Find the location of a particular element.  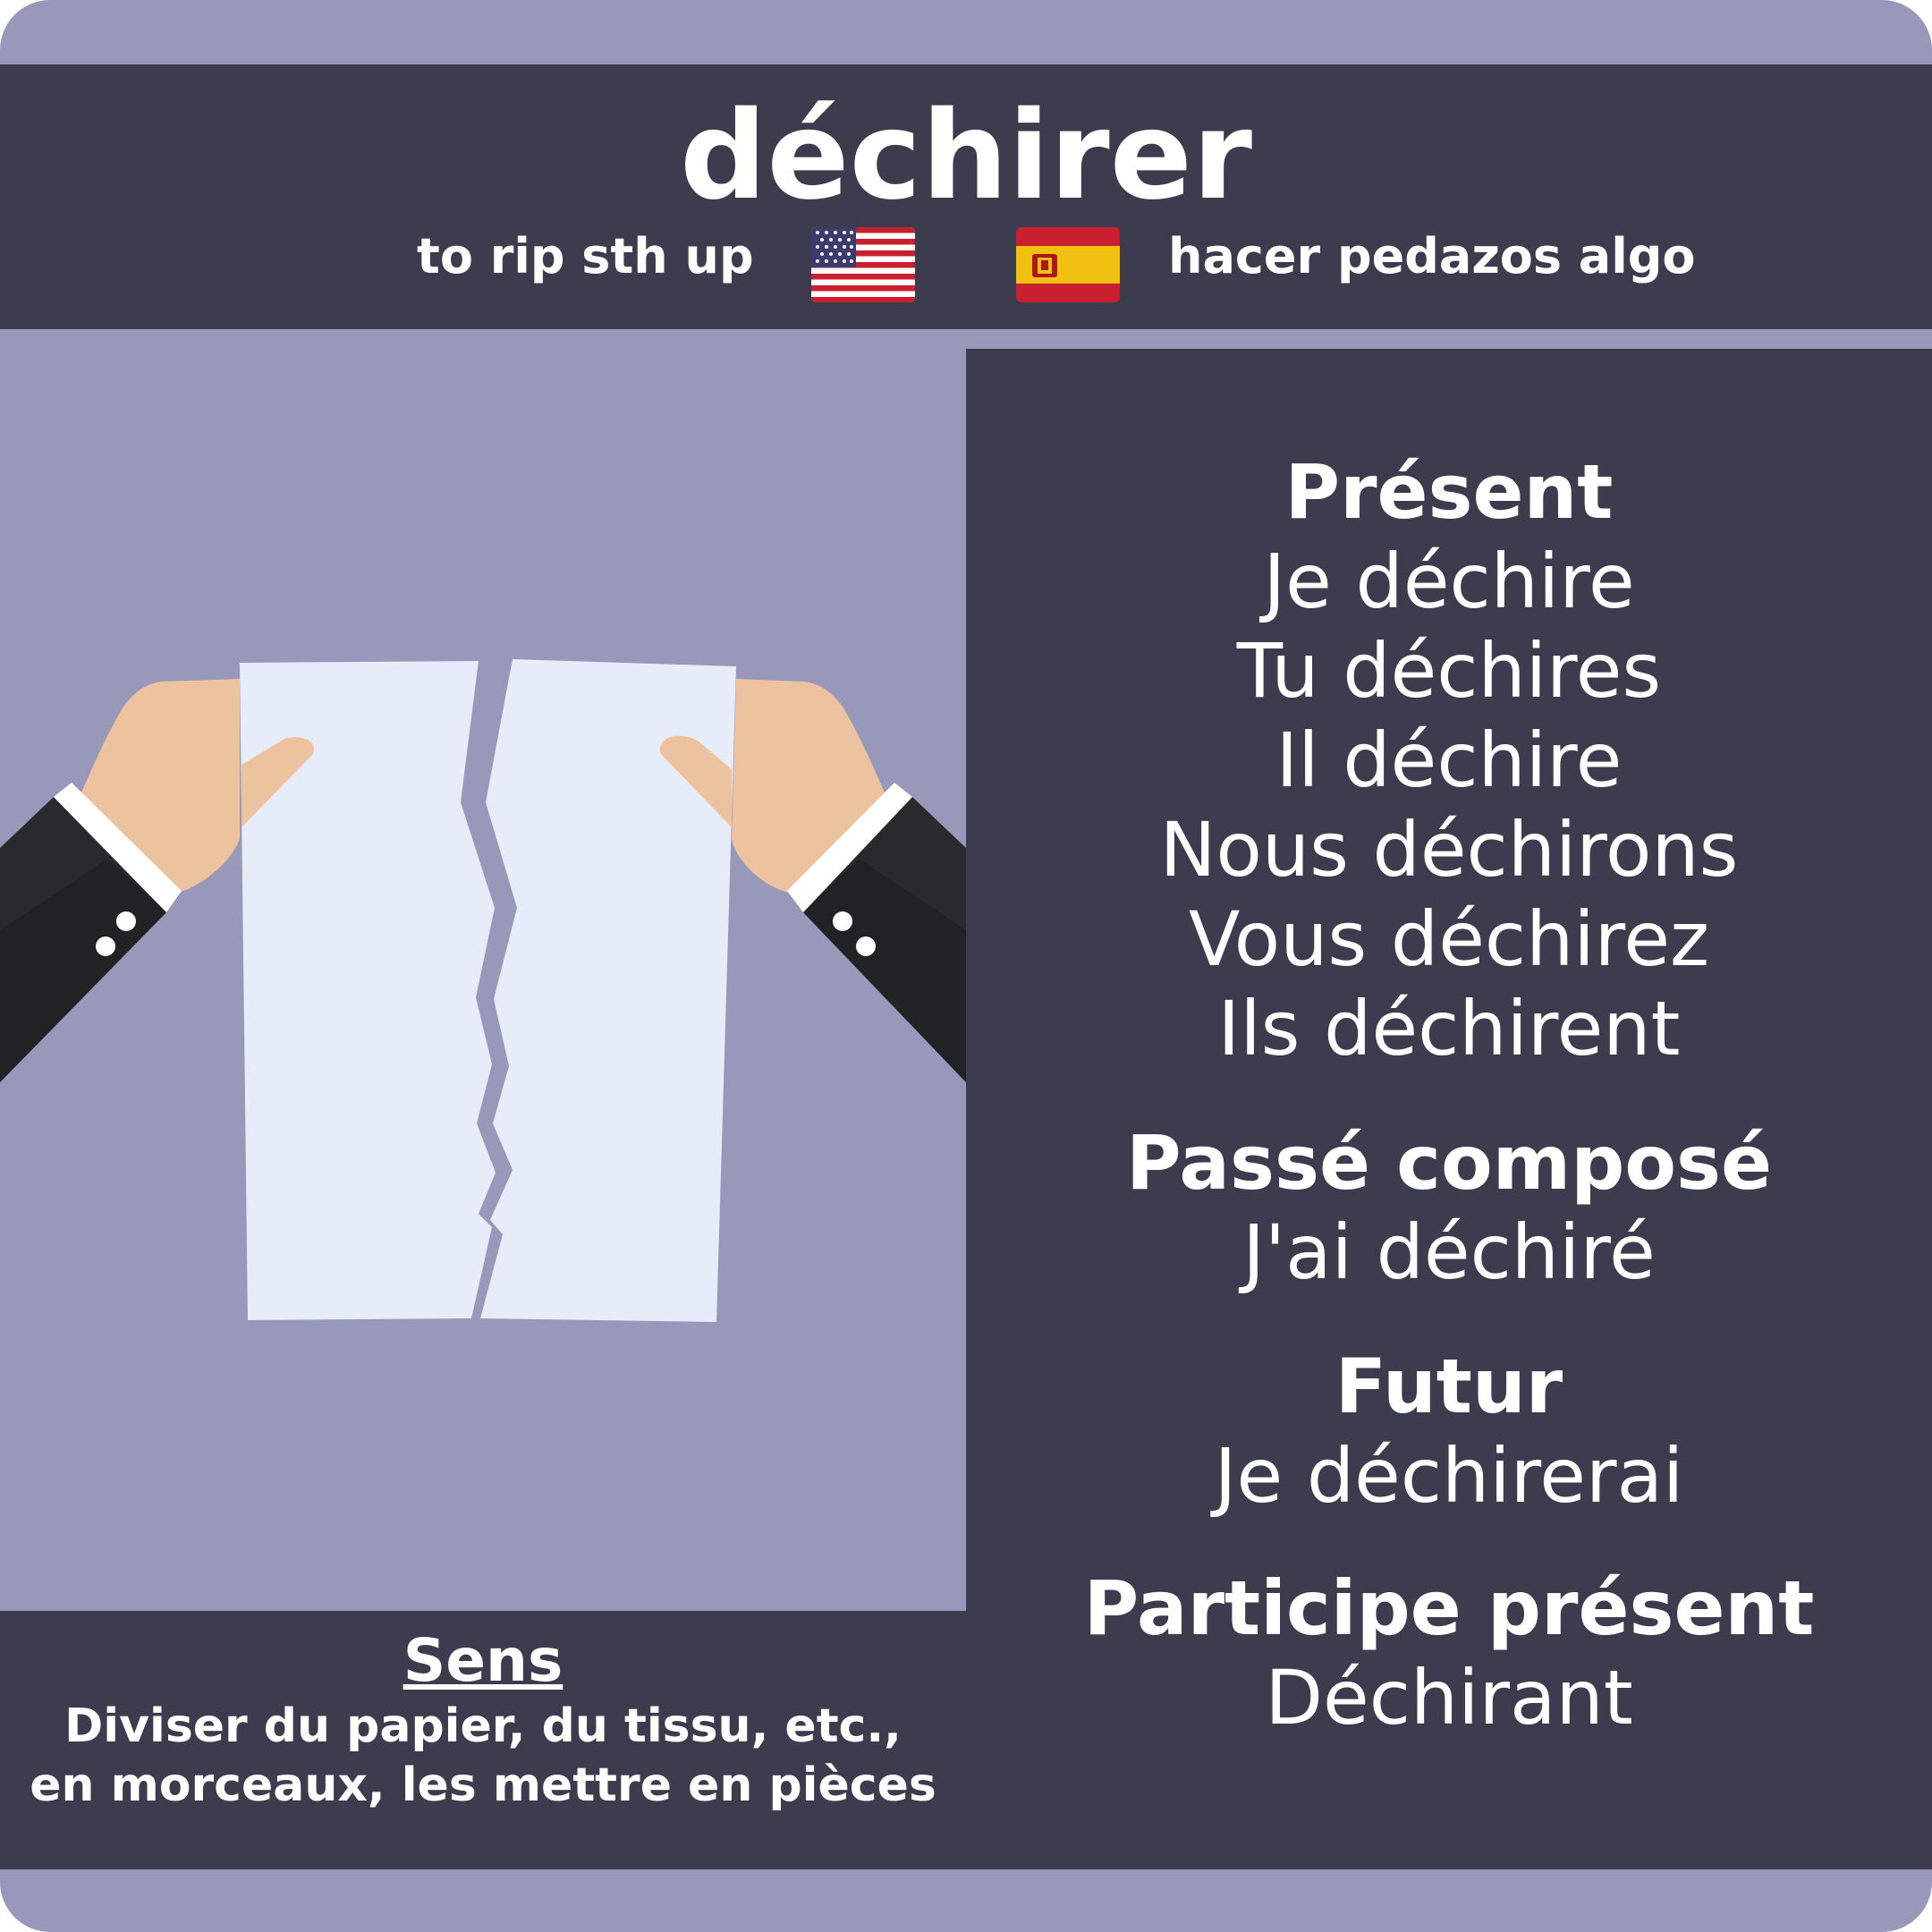

participe-present-form: Déchirant is located at coordinates (1449, 1697).